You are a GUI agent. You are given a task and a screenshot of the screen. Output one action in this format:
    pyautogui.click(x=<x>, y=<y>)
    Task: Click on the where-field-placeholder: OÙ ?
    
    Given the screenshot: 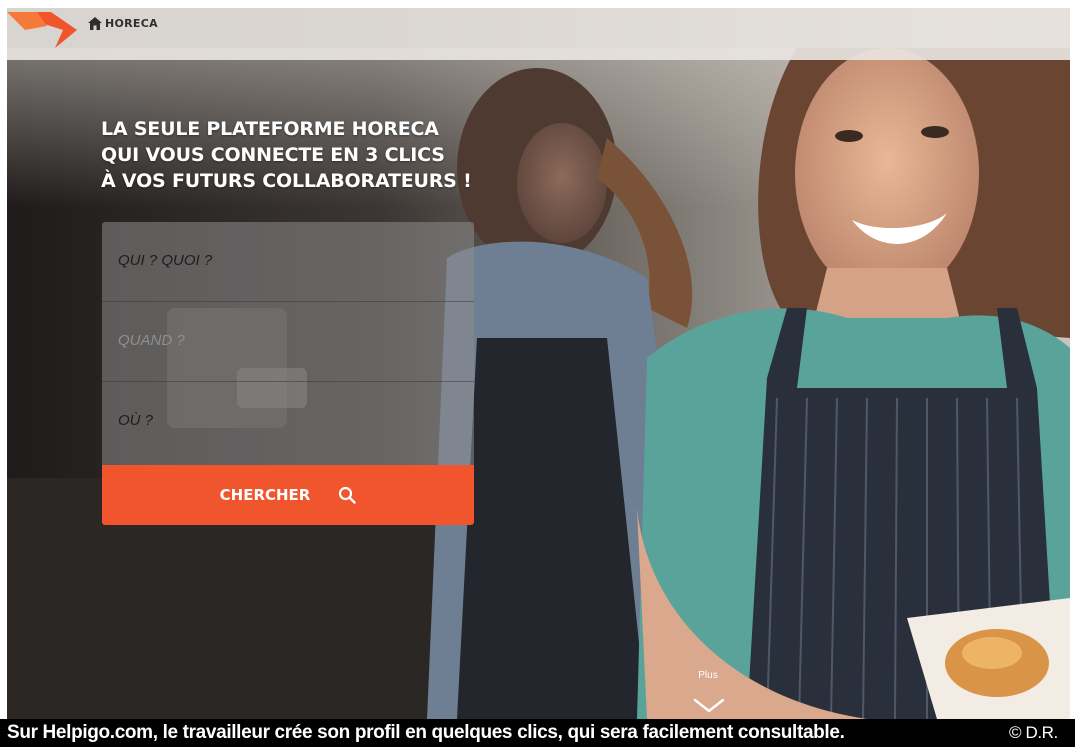 What is the action you would take?
    pyautogui.click(x=136, y=420)
    